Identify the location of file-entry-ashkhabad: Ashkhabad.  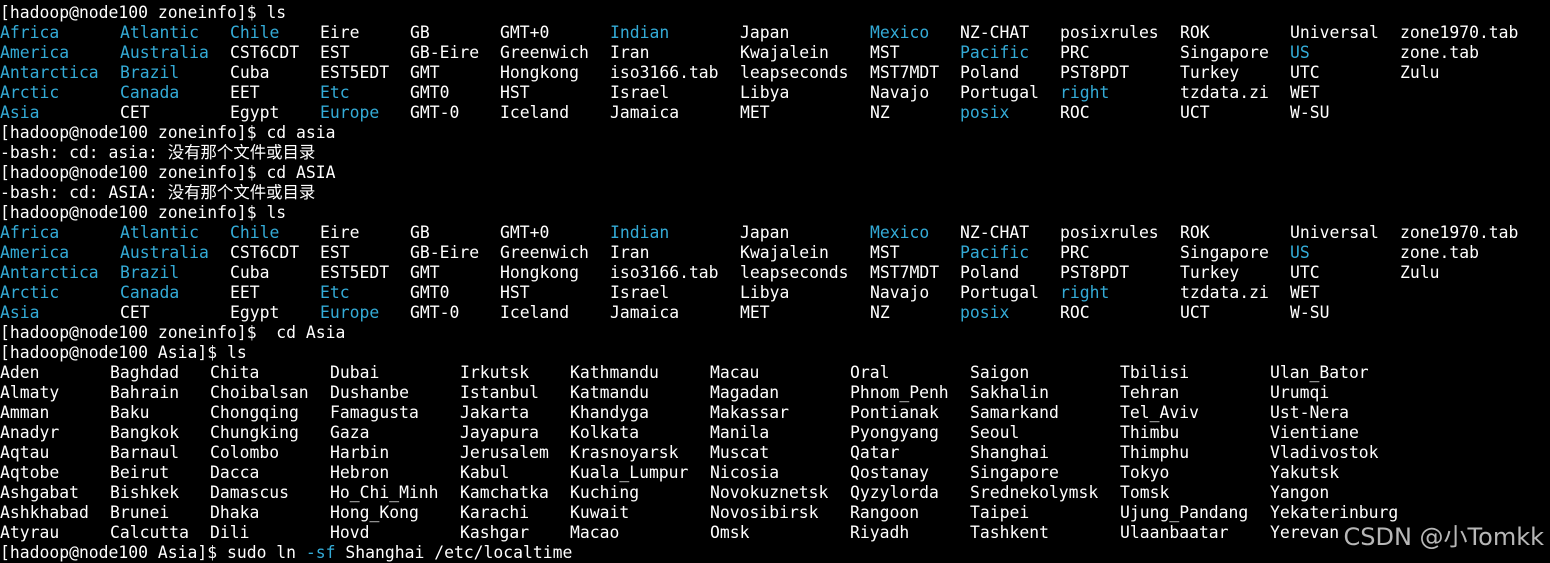
(44, 512).